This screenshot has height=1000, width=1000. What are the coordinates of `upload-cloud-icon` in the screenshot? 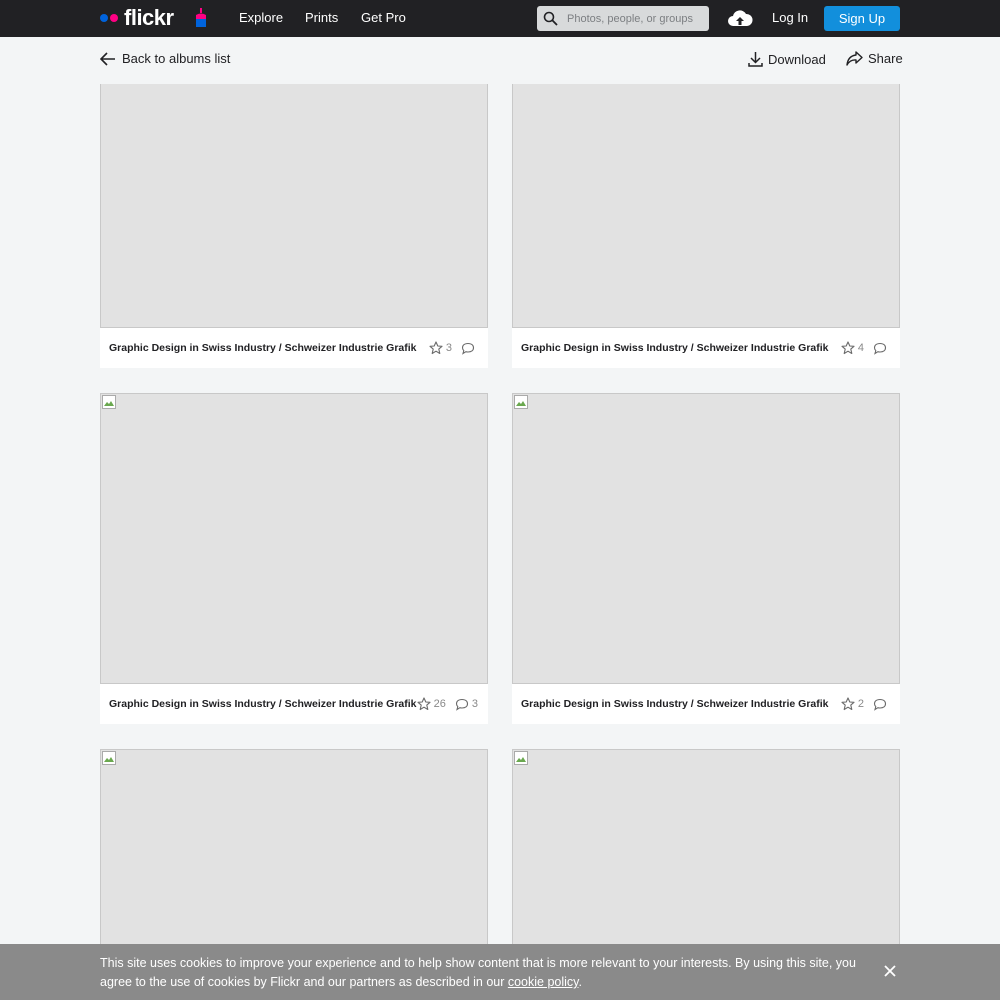 It's located at (740, 18).